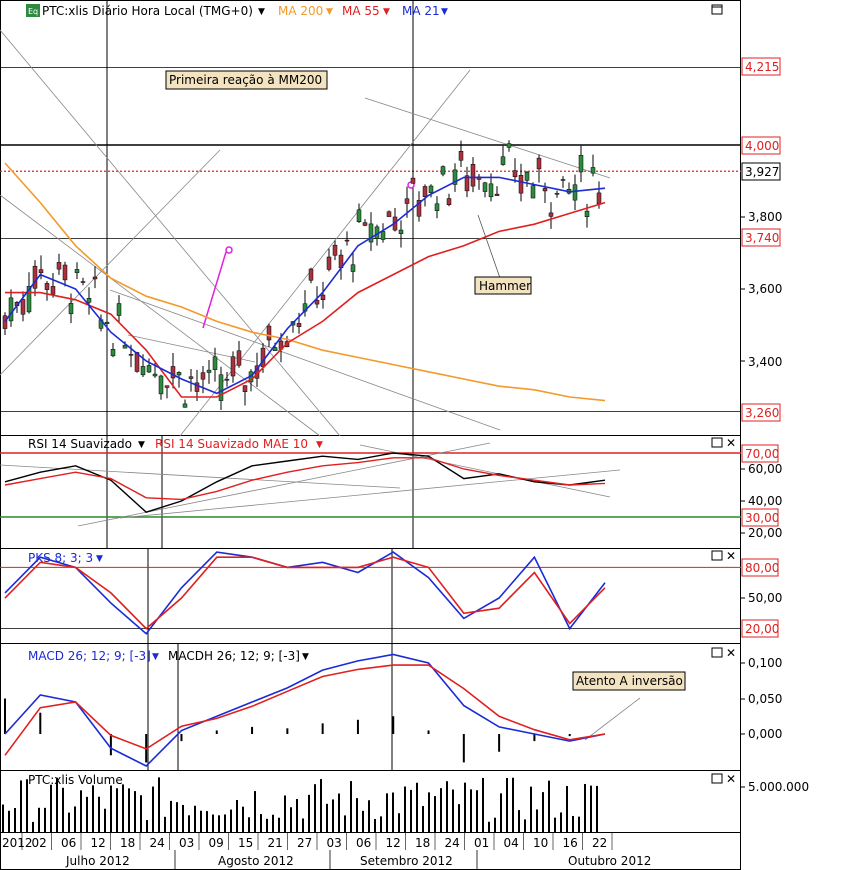  What do you see at coordinates (731, 779) in the screenshot?
I see `volume-close-icon: ✕` at bounding box center [731, 779].